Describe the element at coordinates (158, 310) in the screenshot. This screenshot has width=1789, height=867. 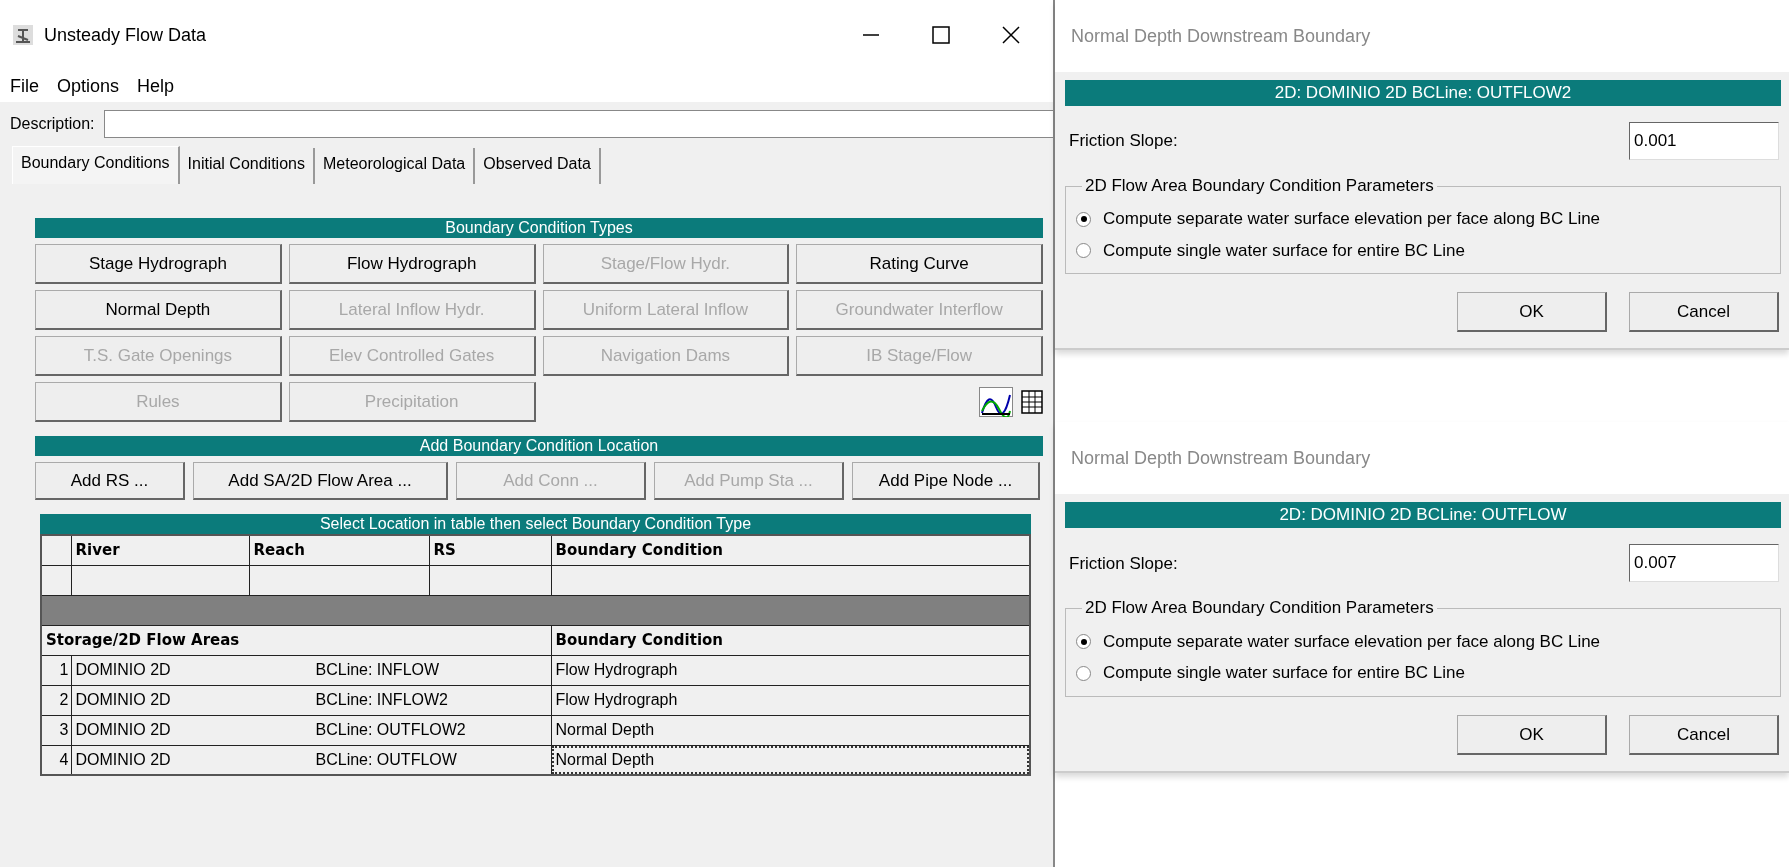
I see `condition-type-button: Normal Depth` at that location.